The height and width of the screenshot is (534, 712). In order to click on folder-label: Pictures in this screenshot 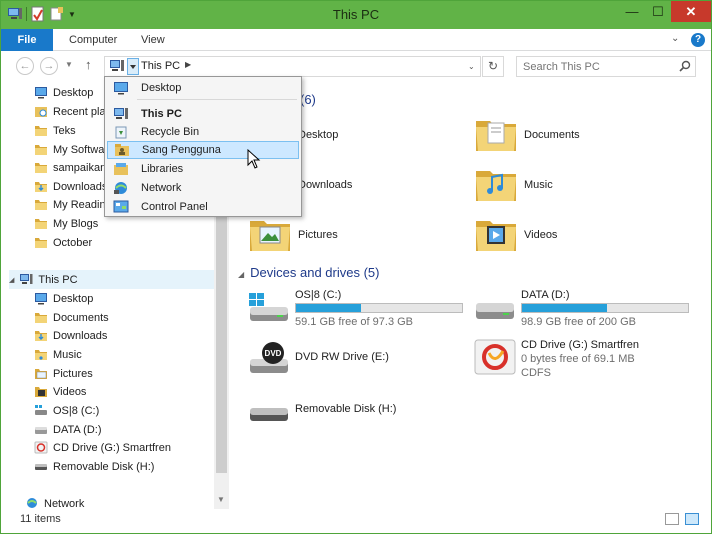, I will do `click(318, 235)`.